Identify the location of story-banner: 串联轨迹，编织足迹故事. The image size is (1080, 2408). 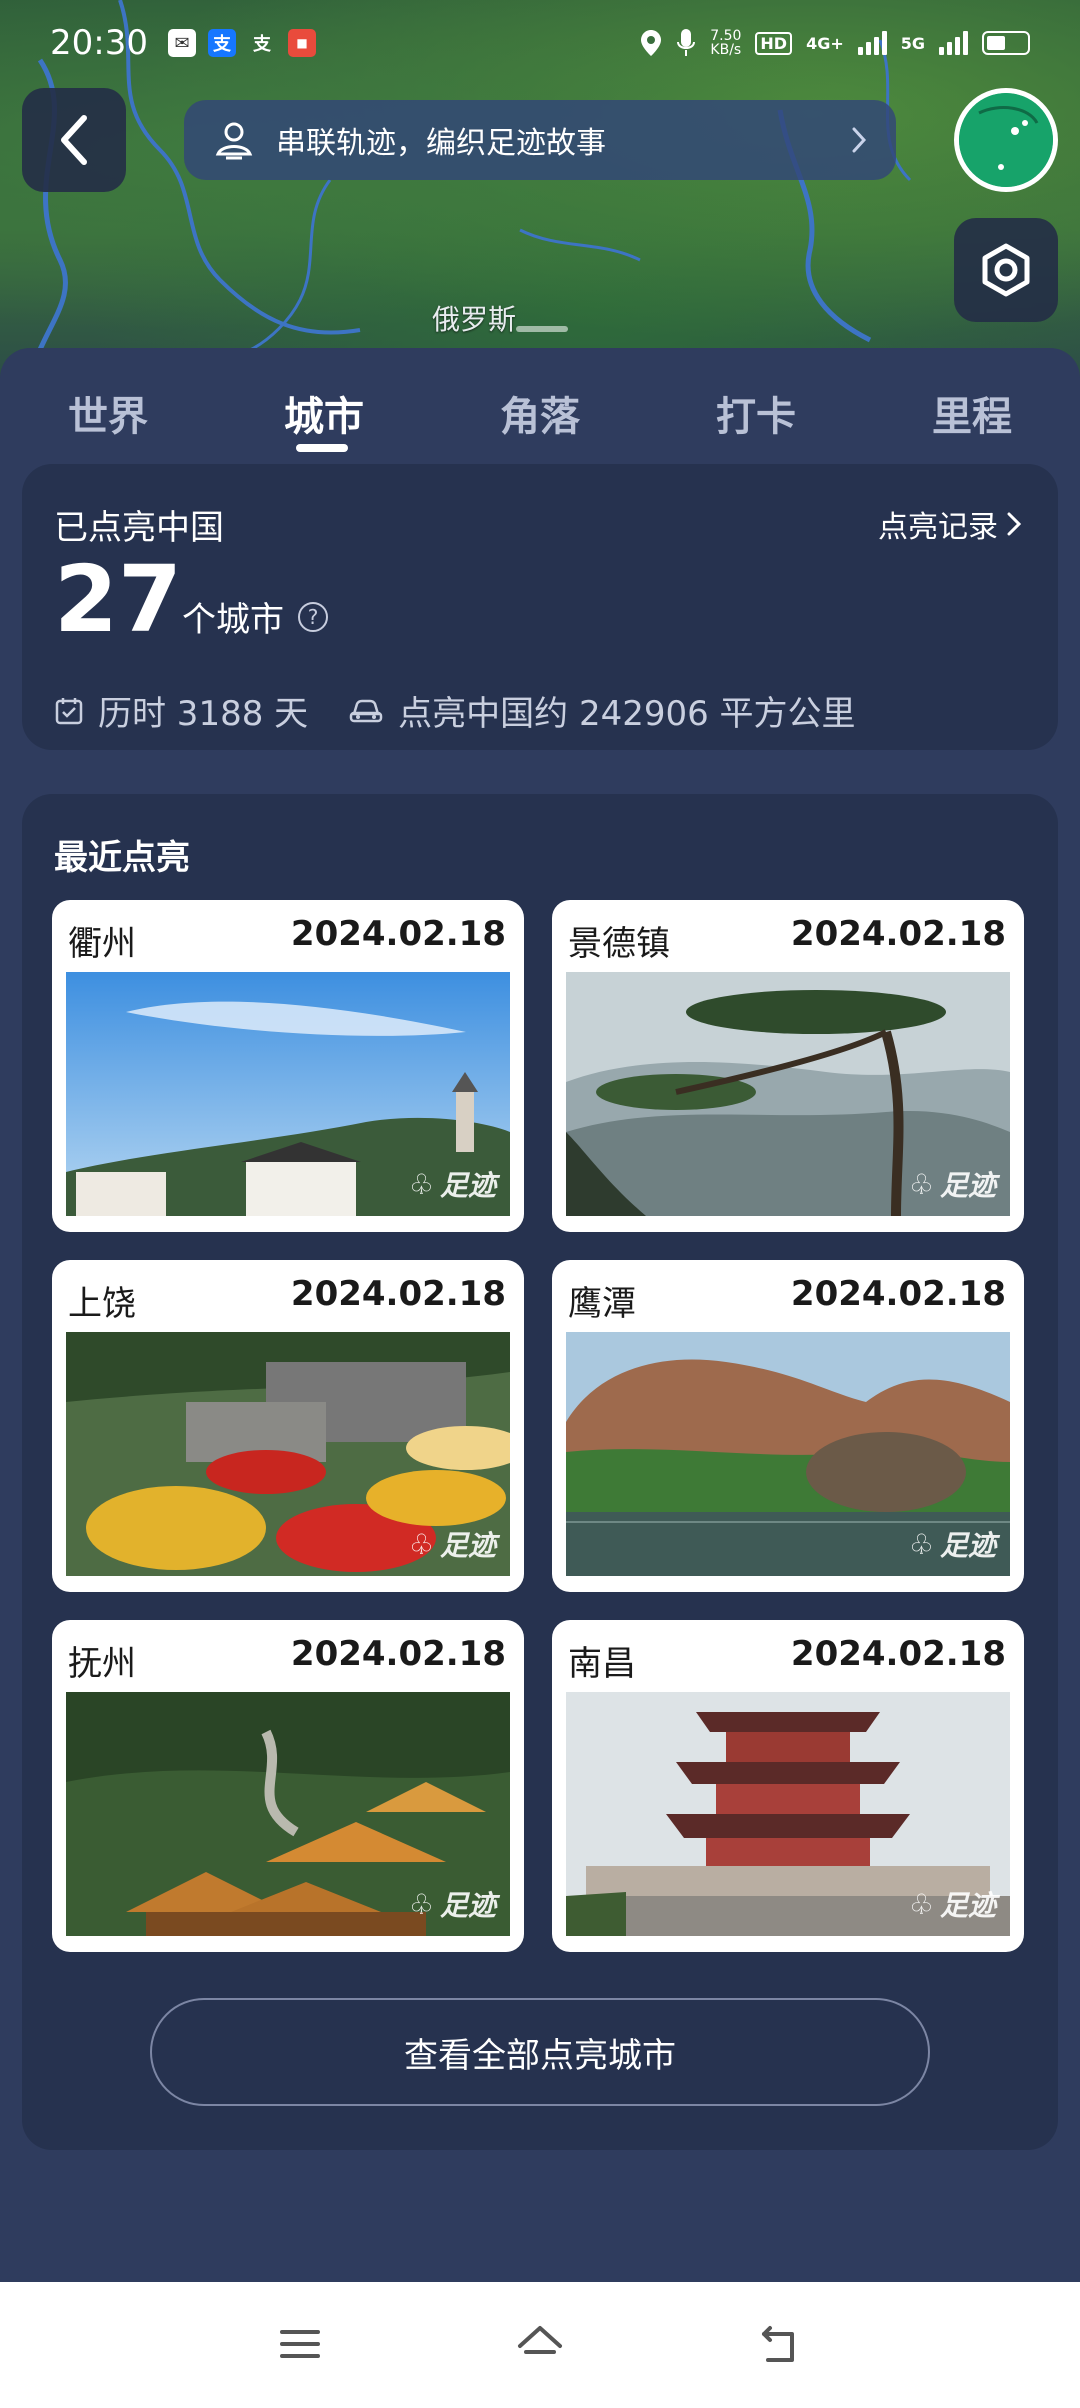
(540, 140).